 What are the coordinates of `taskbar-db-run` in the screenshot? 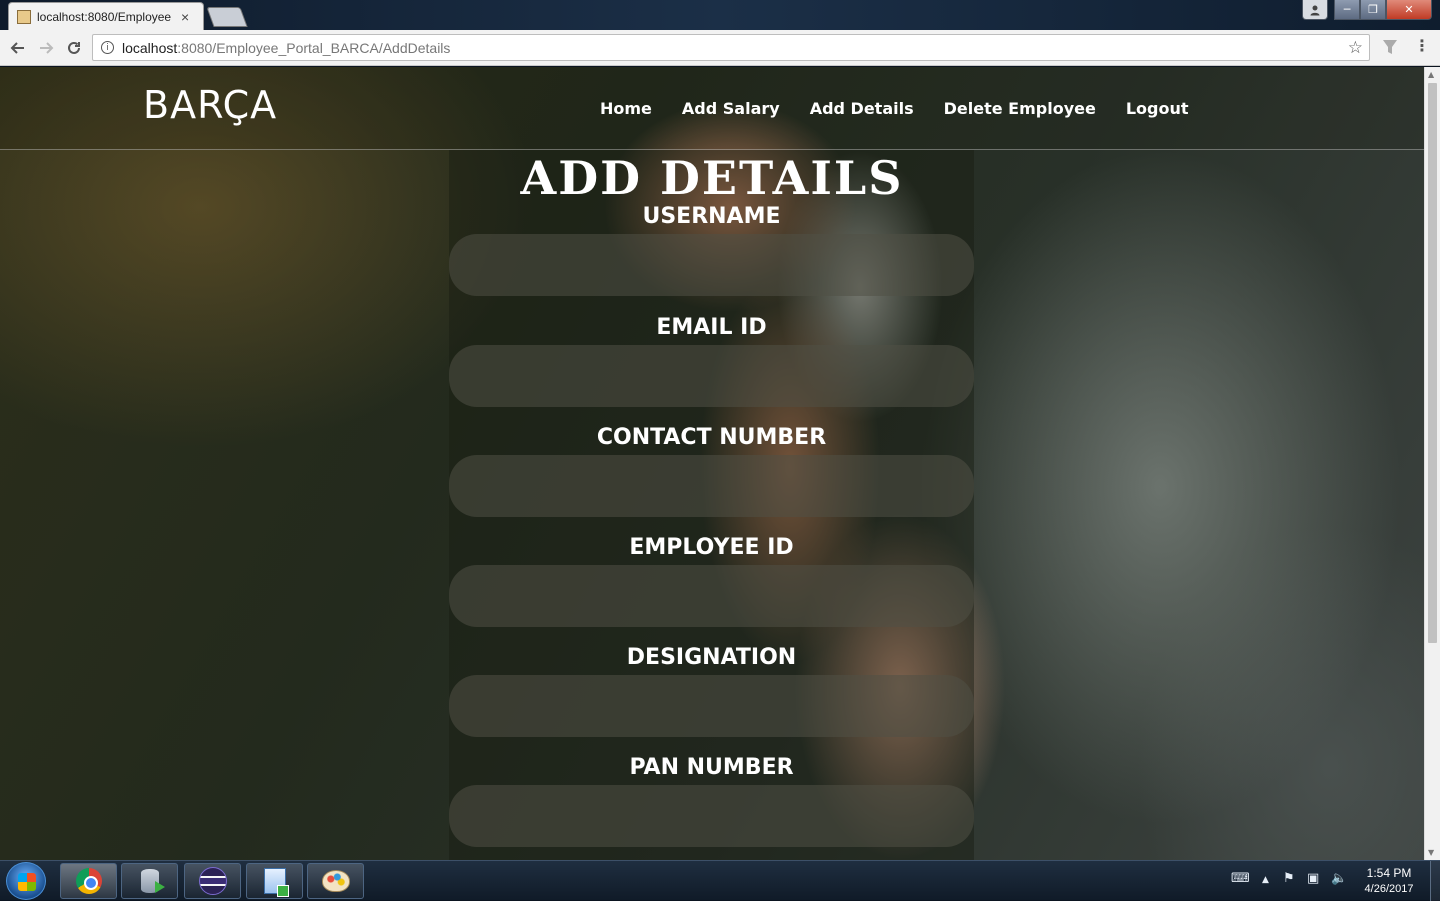 It's located at (149, 881).